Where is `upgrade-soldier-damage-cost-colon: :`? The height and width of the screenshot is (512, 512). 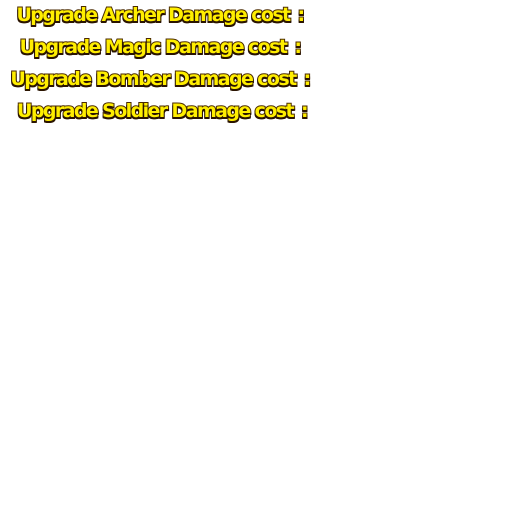
upgrade-soldier-damage-cost-colon: : is located at coordinates (305, 111).